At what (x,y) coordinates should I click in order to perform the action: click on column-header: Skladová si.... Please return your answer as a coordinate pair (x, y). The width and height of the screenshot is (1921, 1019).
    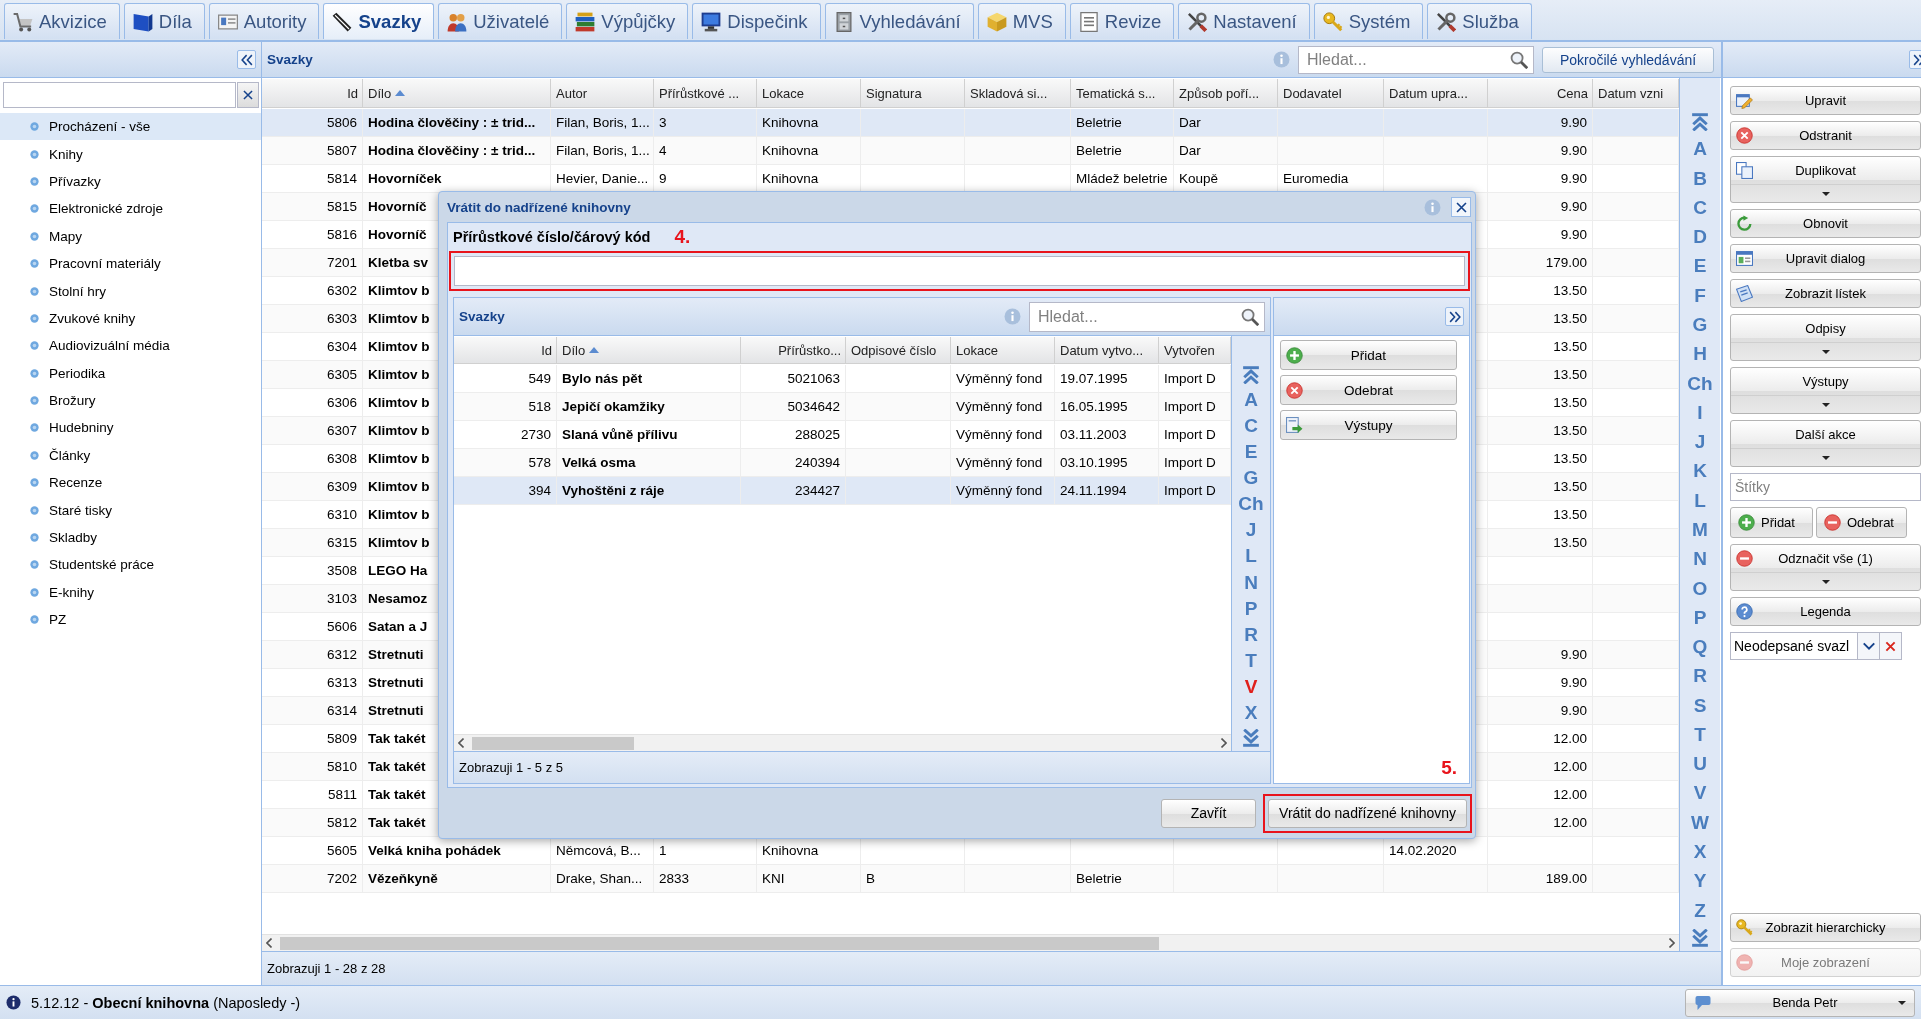
    Looking at the image, I should click on (1018, 93).